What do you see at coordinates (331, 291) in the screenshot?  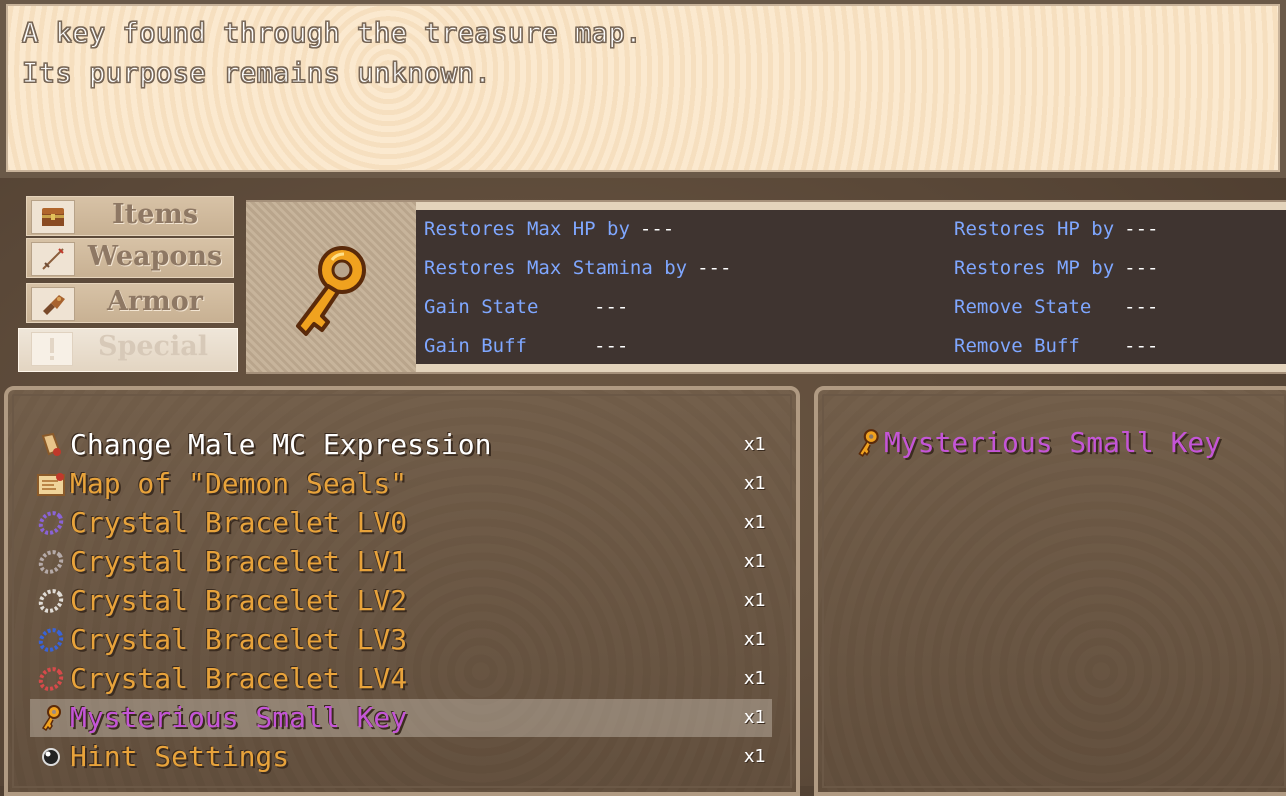 I see `golden-key-icon` at bounding box center [331, 291].